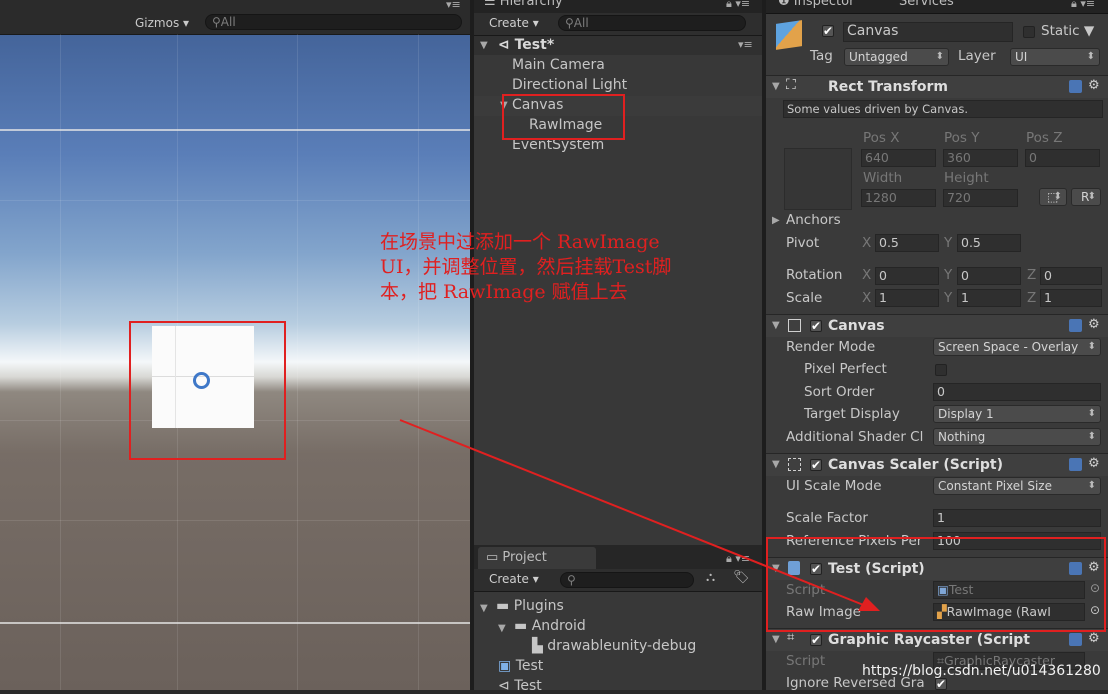 The image size is (1108, 694). What do you see at coordinates (981, 671) in the screenshot?
I see `watermark-text: https://blog.csdn.net/u014361280` at bounding box center [981, 671].